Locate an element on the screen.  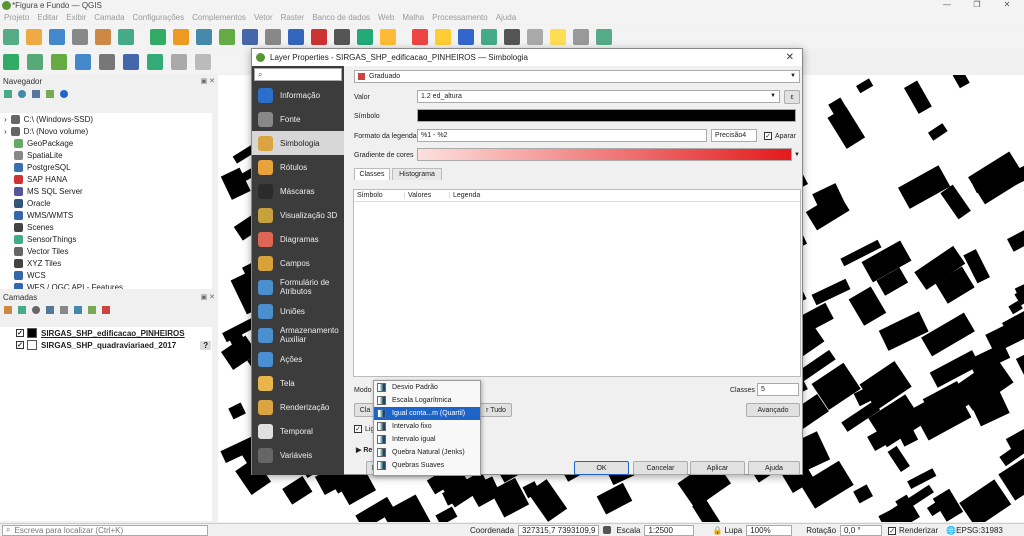
mode-option: Escala Logarítmica is located at coordinates (427, 400).